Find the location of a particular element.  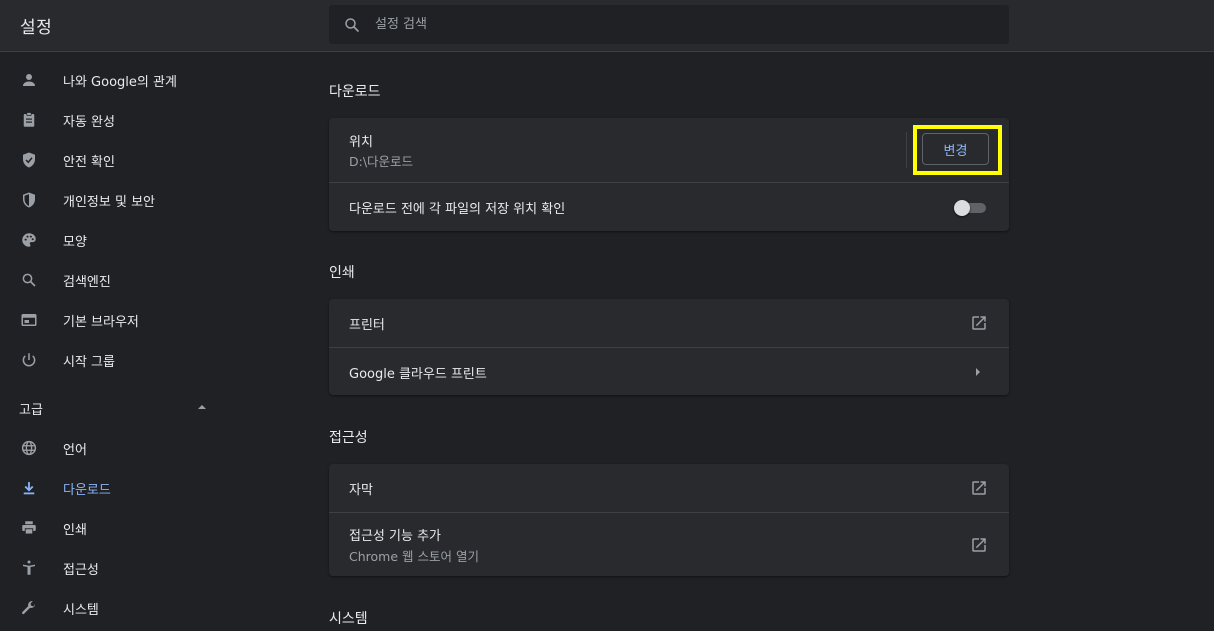

add-features-sub: Chrome 웹 스토어 열기 is located at coordinates (414, 556).